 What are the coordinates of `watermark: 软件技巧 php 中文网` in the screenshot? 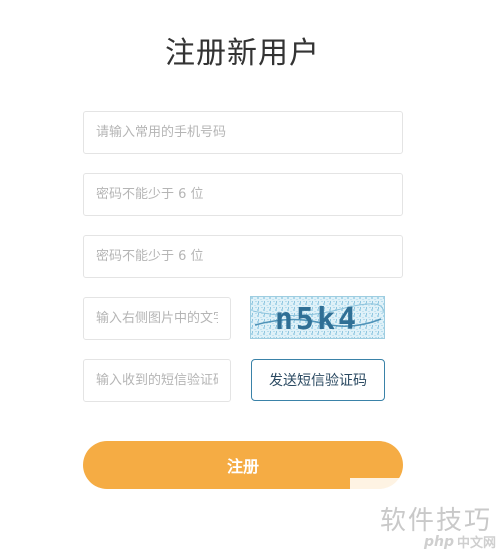 It's located at (425, 517).